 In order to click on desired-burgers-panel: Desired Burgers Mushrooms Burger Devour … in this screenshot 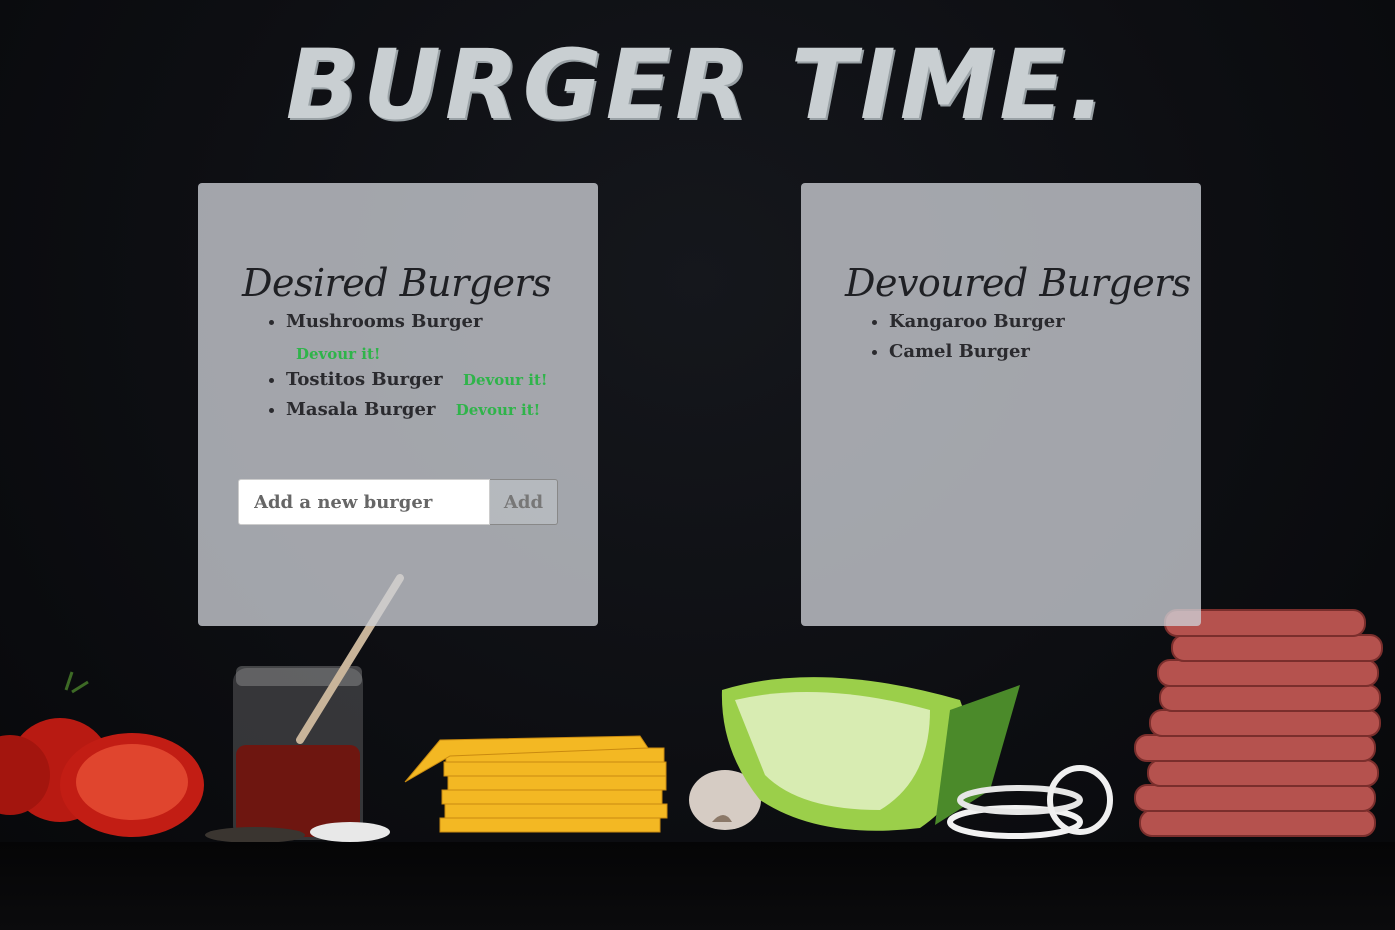, I will do `click(398, 404)`.